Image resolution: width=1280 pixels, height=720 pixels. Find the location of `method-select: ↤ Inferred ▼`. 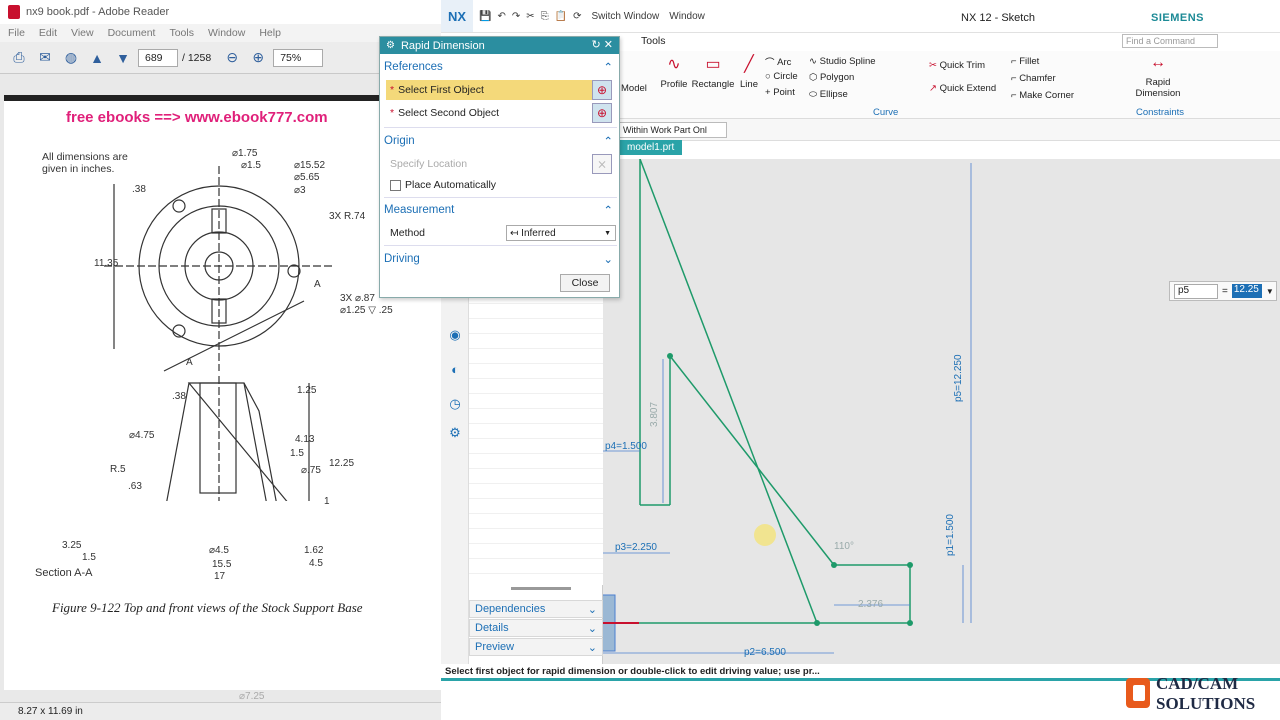

method-select: ↤ Inferred ▼ is located at coordinates (561, 233).